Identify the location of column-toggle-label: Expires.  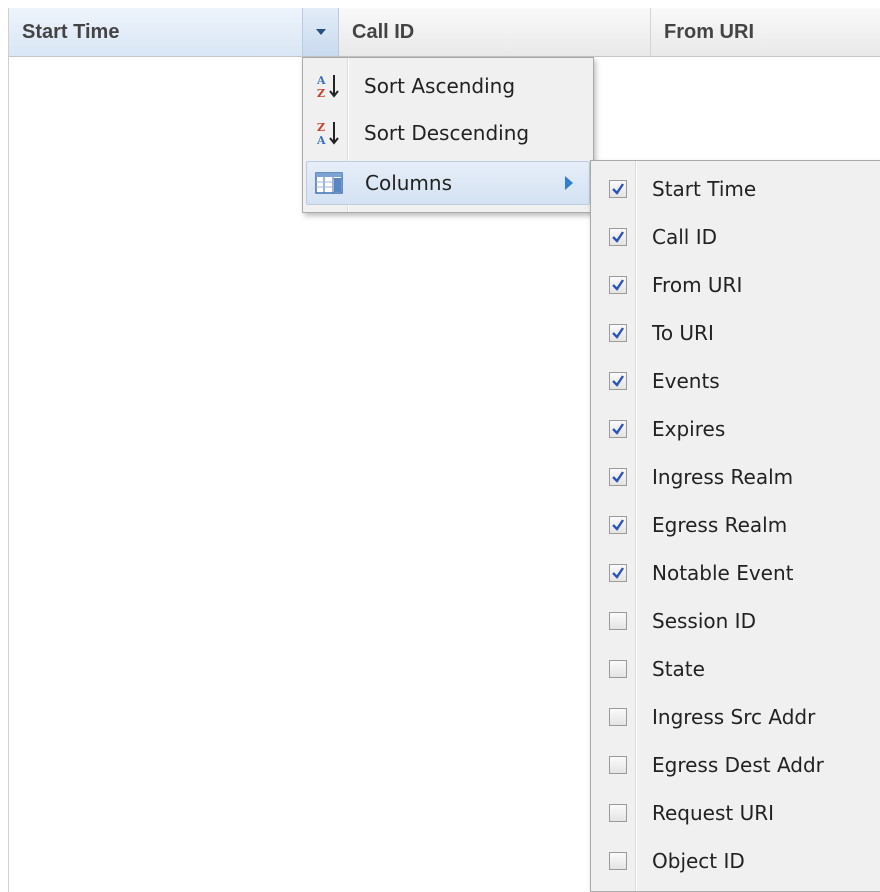
(689, 429).